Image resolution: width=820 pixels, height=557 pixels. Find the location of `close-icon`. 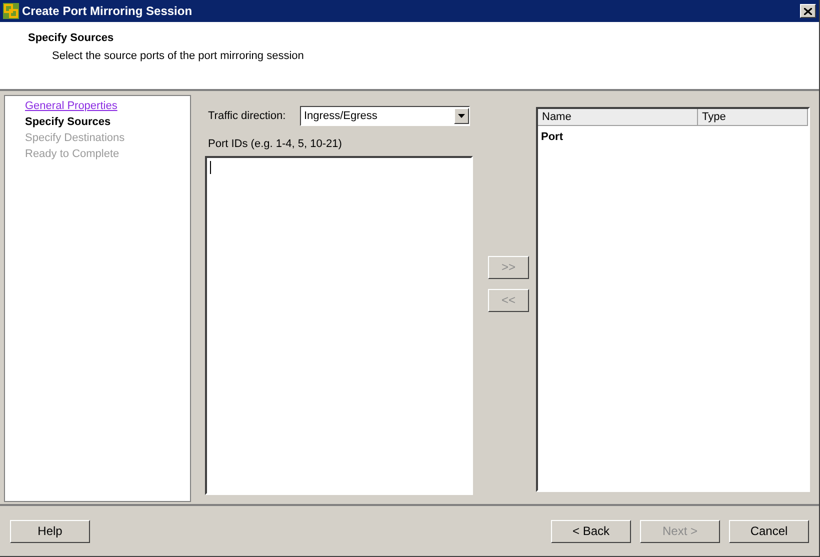

close-icon is located at coordinates (808, 11).